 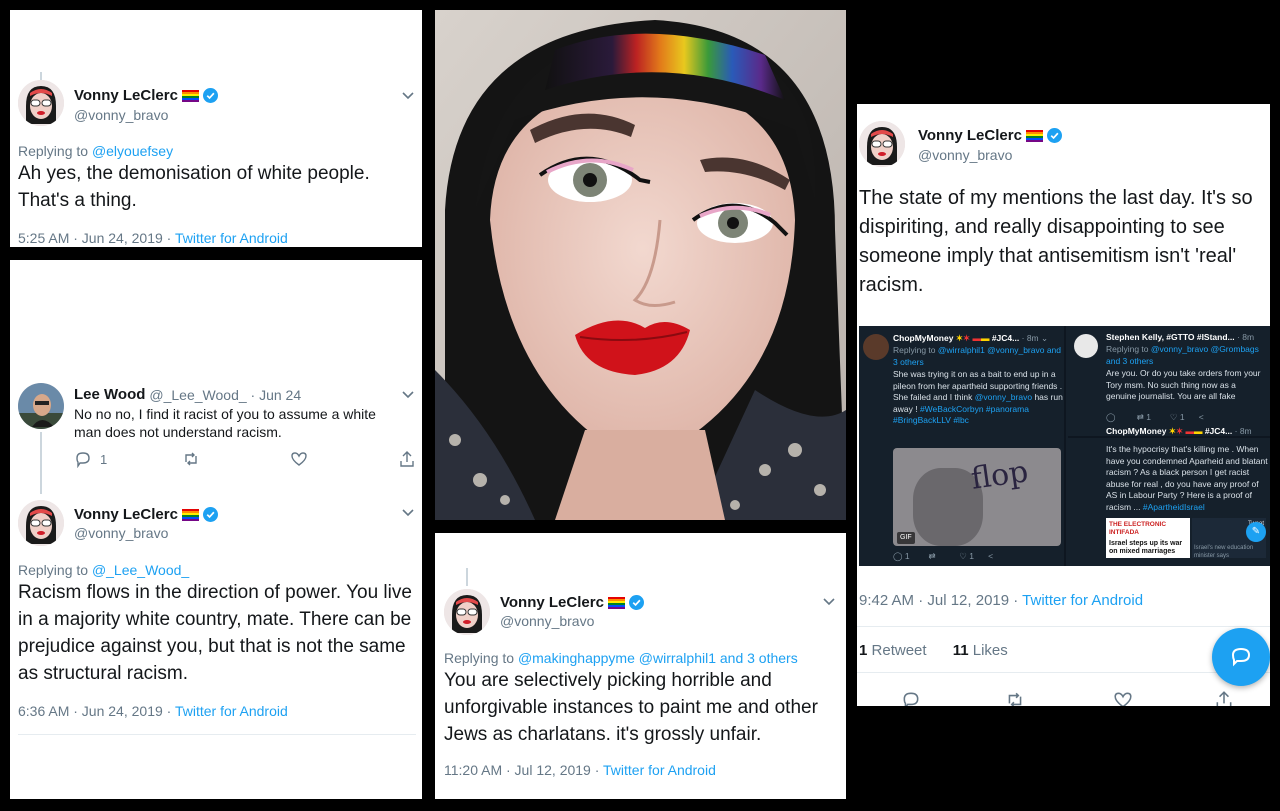 I want to click on replying-to: Replying to @_Lee_Wood_, so click(x=104, y=570).